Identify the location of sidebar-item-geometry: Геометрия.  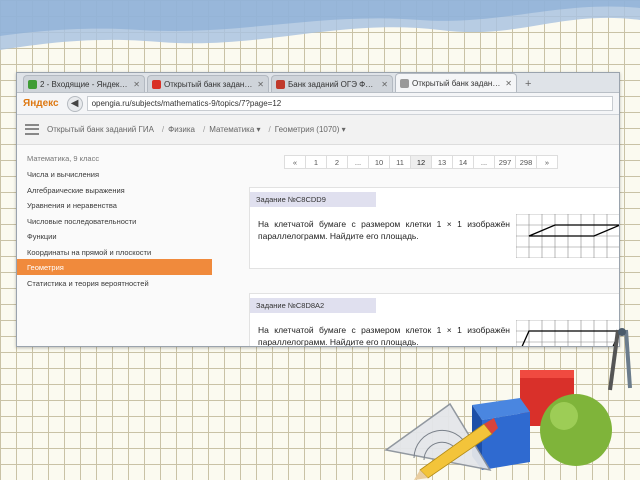
(114, 267).